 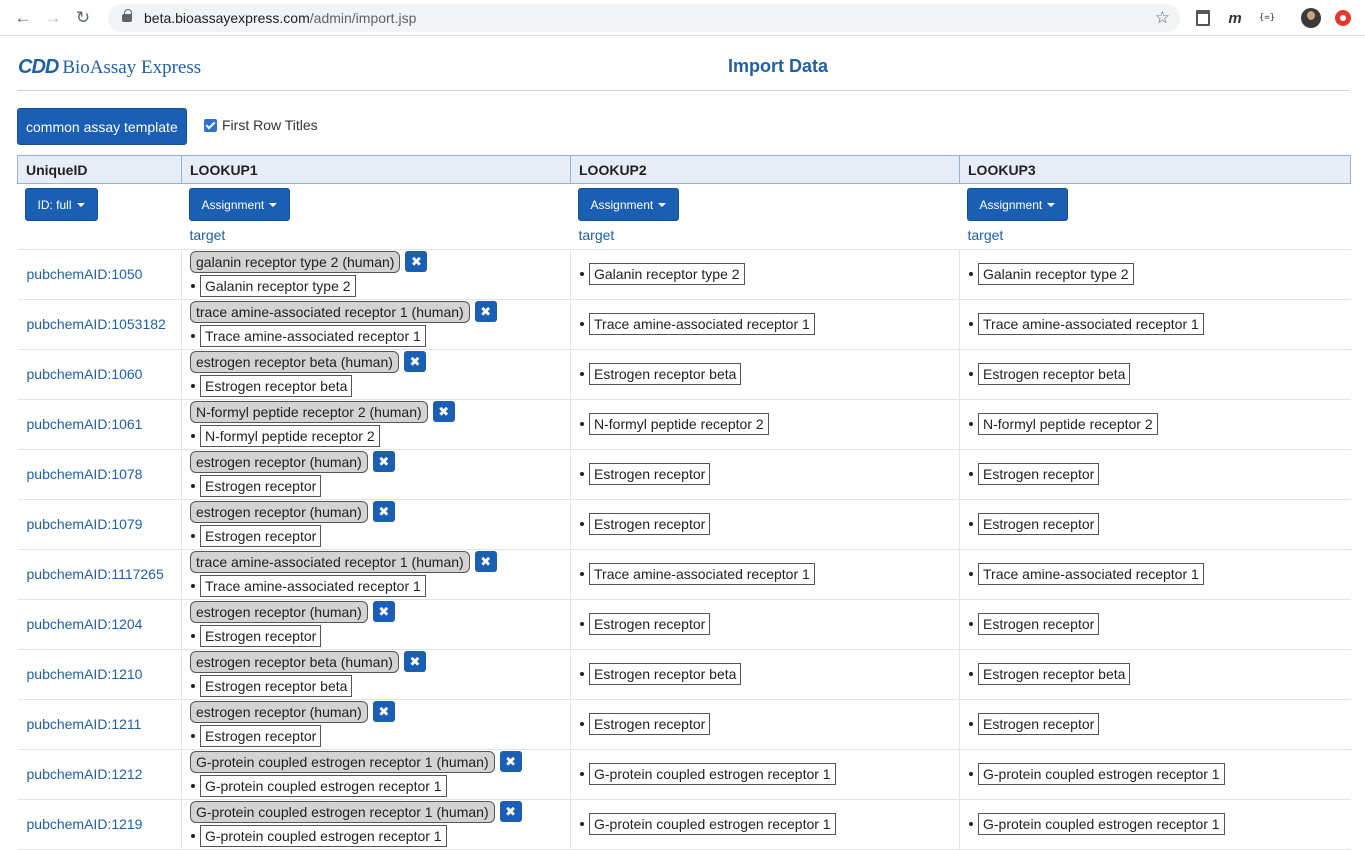 I want to click on assigned-term-pill: galanin receptor type 2 (human), so click(x=295, y=261).